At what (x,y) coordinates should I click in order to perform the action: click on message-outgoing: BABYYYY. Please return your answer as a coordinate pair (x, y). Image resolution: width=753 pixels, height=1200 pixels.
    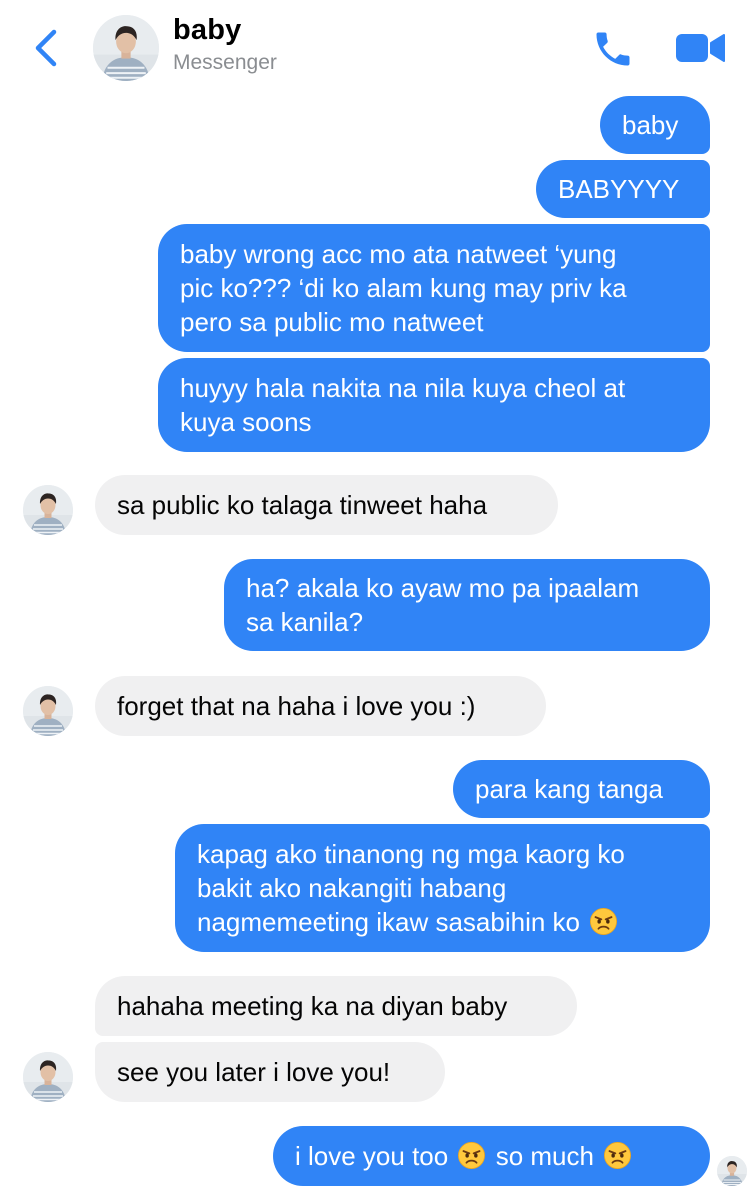
    Looking at the image, I should click on (623, 189).